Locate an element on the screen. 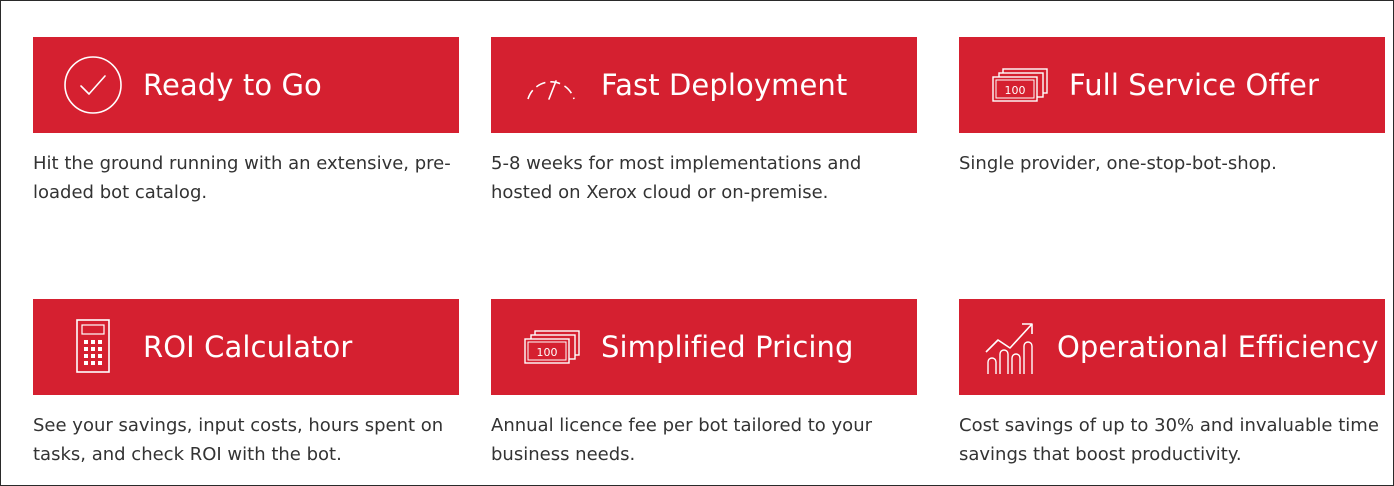  feature-banner: 100 Simplified Pricing is located at coordinates (704, 347).